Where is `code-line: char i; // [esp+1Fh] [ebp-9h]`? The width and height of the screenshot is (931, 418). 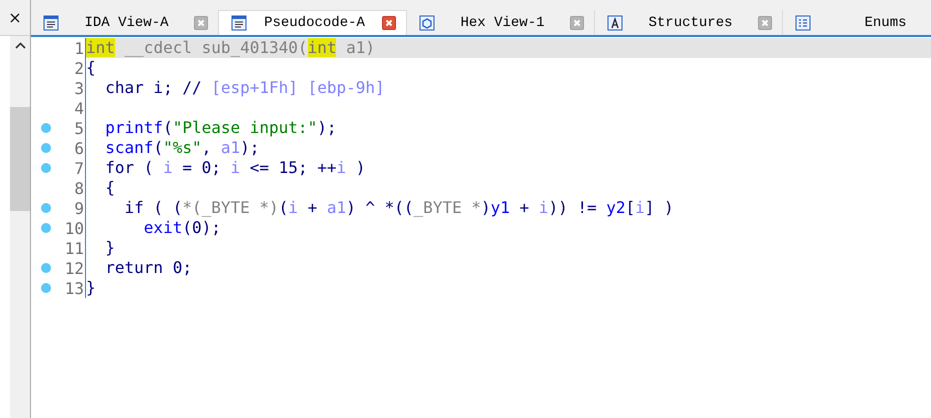
code-line: char i; // [esp+1Fh] [ebp-9h] is located at coordinates (508, 88).